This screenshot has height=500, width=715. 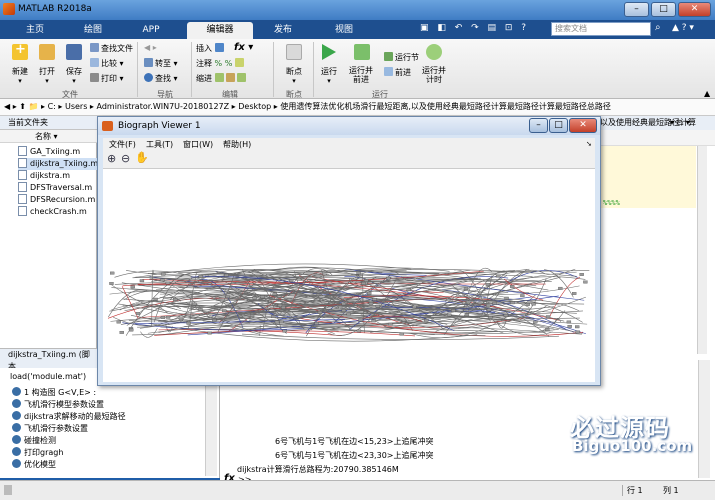 What do you see at coordinates (48, 359) in the screenshot?
I see `details-panel: dijkstra_Txiing.m (脚本` at bounding box center [48, 359].